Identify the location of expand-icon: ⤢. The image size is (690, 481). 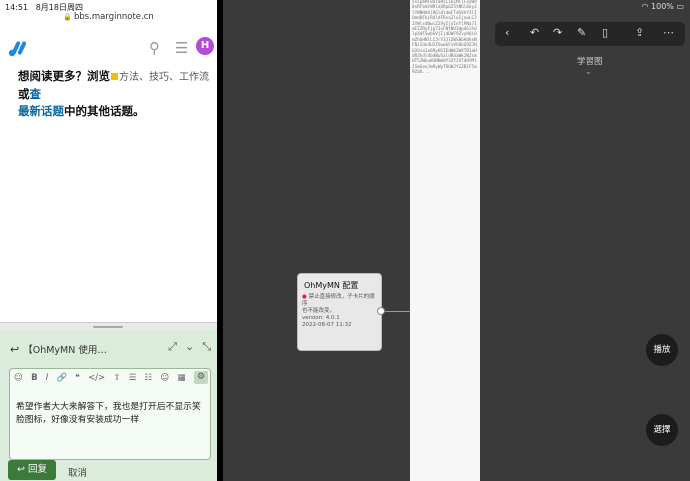
(172, 346).